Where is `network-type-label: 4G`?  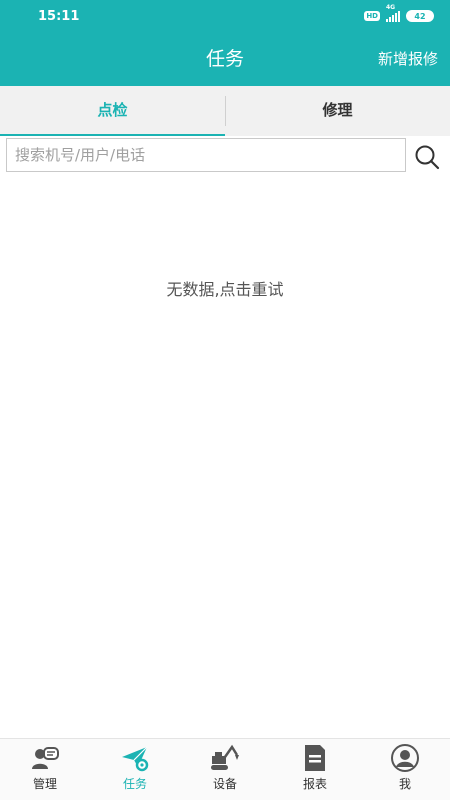
network-type-label: 4G is located at coordinates (391, 7).